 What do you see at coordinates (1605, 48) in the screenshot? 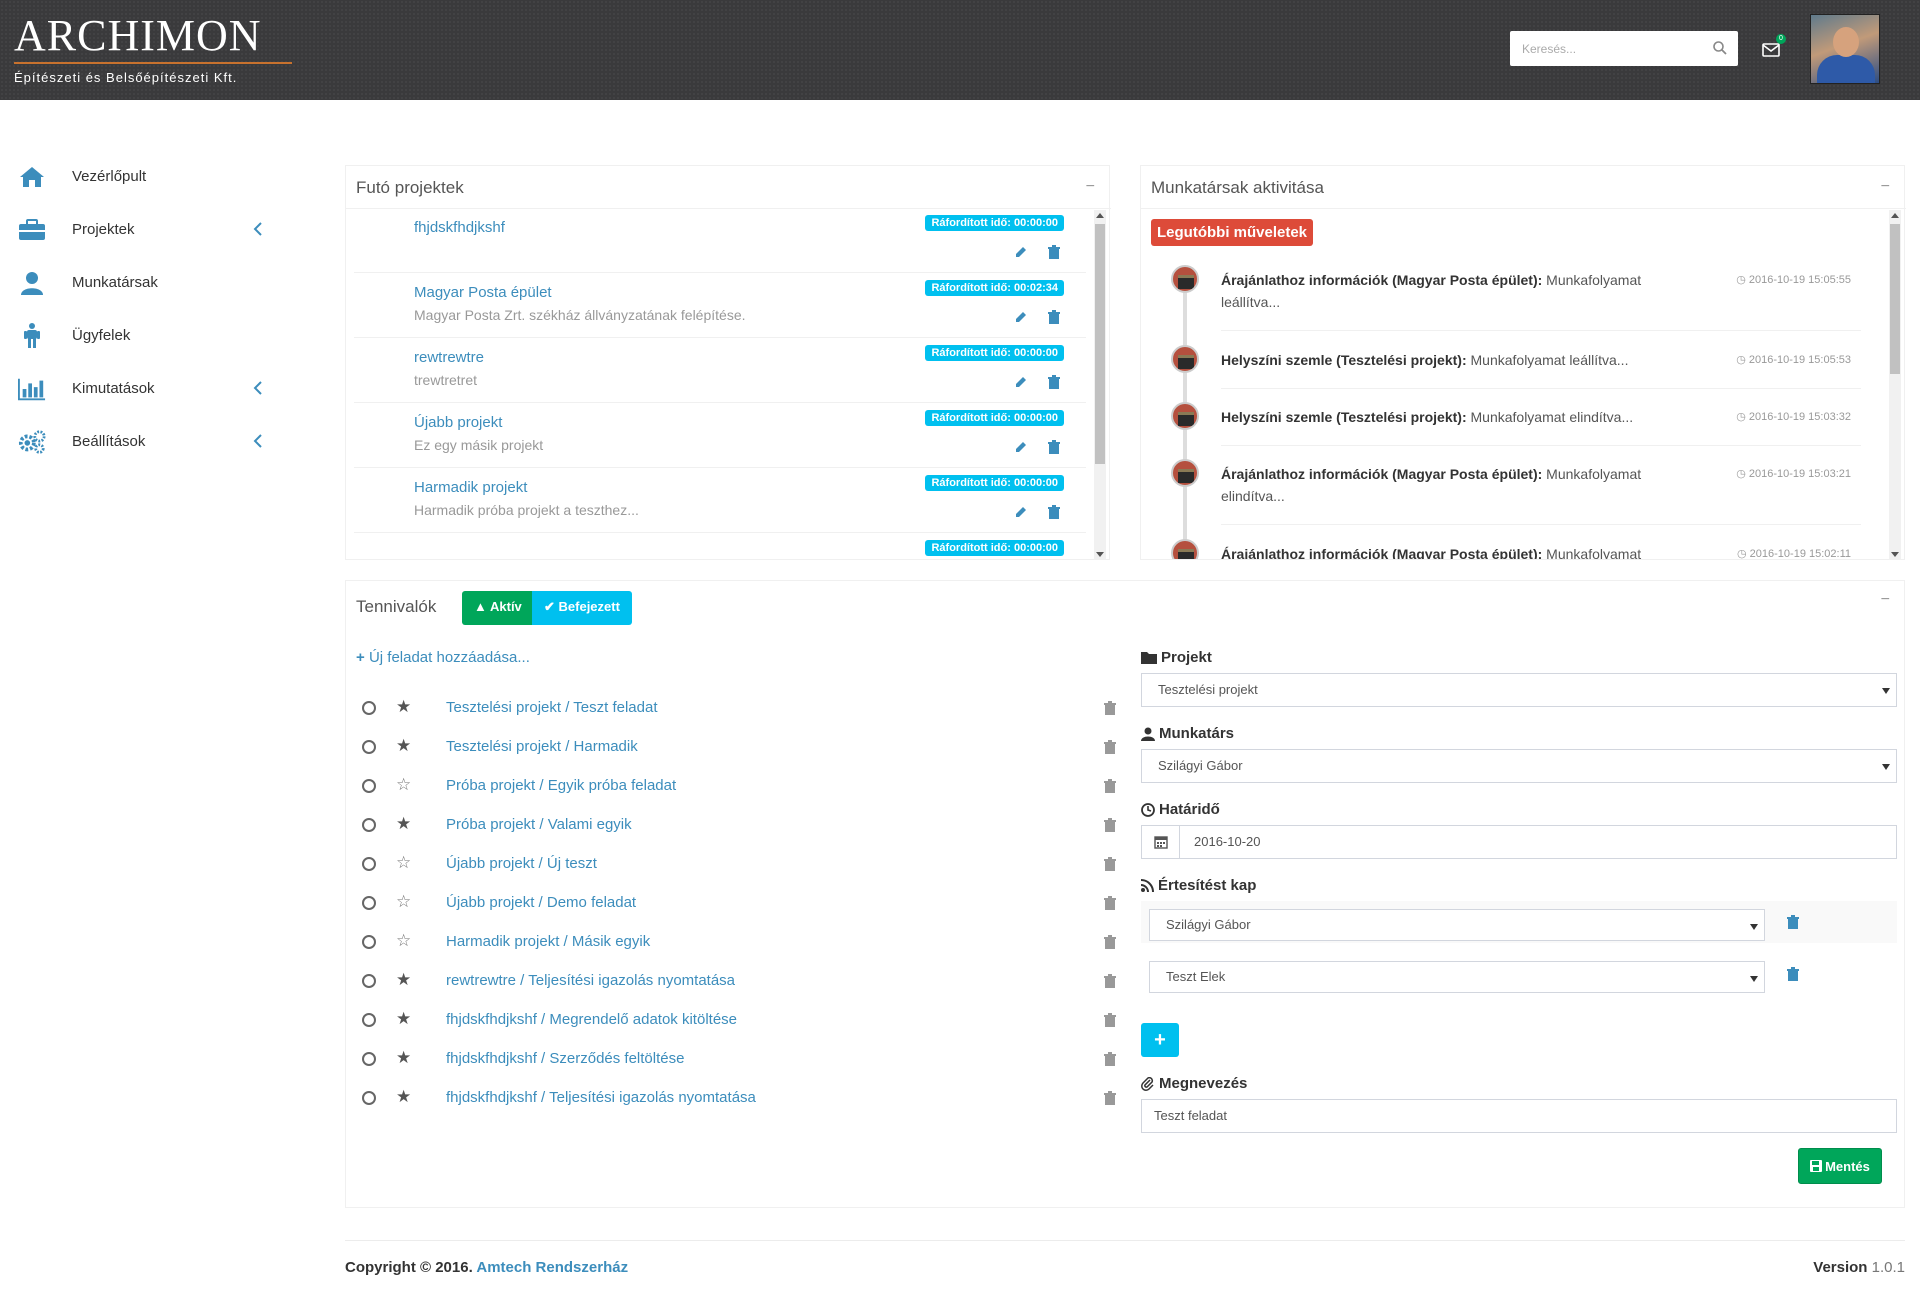
I see `search-input` at bounding box center [1605, 48].